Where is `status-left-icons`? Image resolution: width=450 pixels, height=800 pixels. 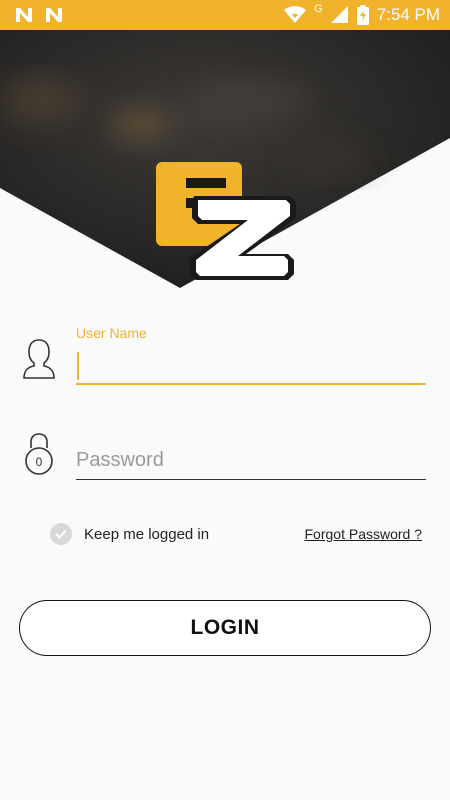
status-left-icons is located at coordinates (39, 15).